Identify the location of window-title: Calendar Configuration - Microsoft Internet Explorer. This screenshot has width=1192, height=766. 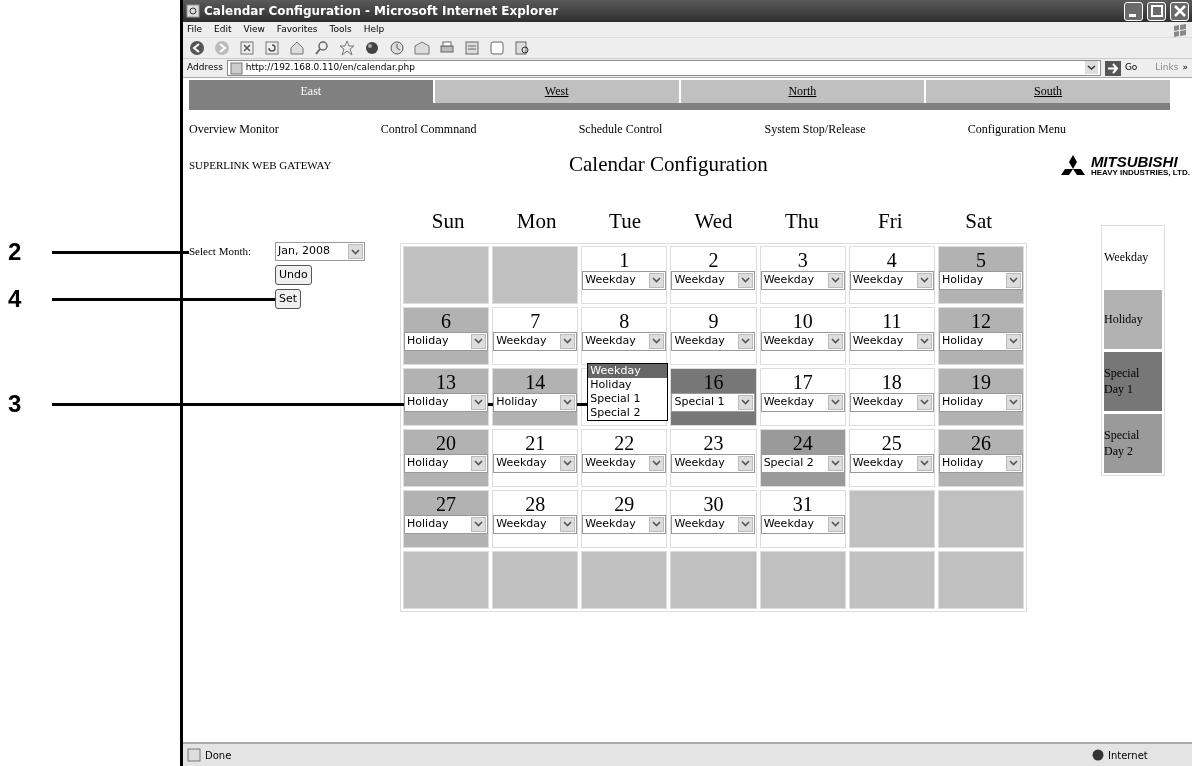
(381, 11).